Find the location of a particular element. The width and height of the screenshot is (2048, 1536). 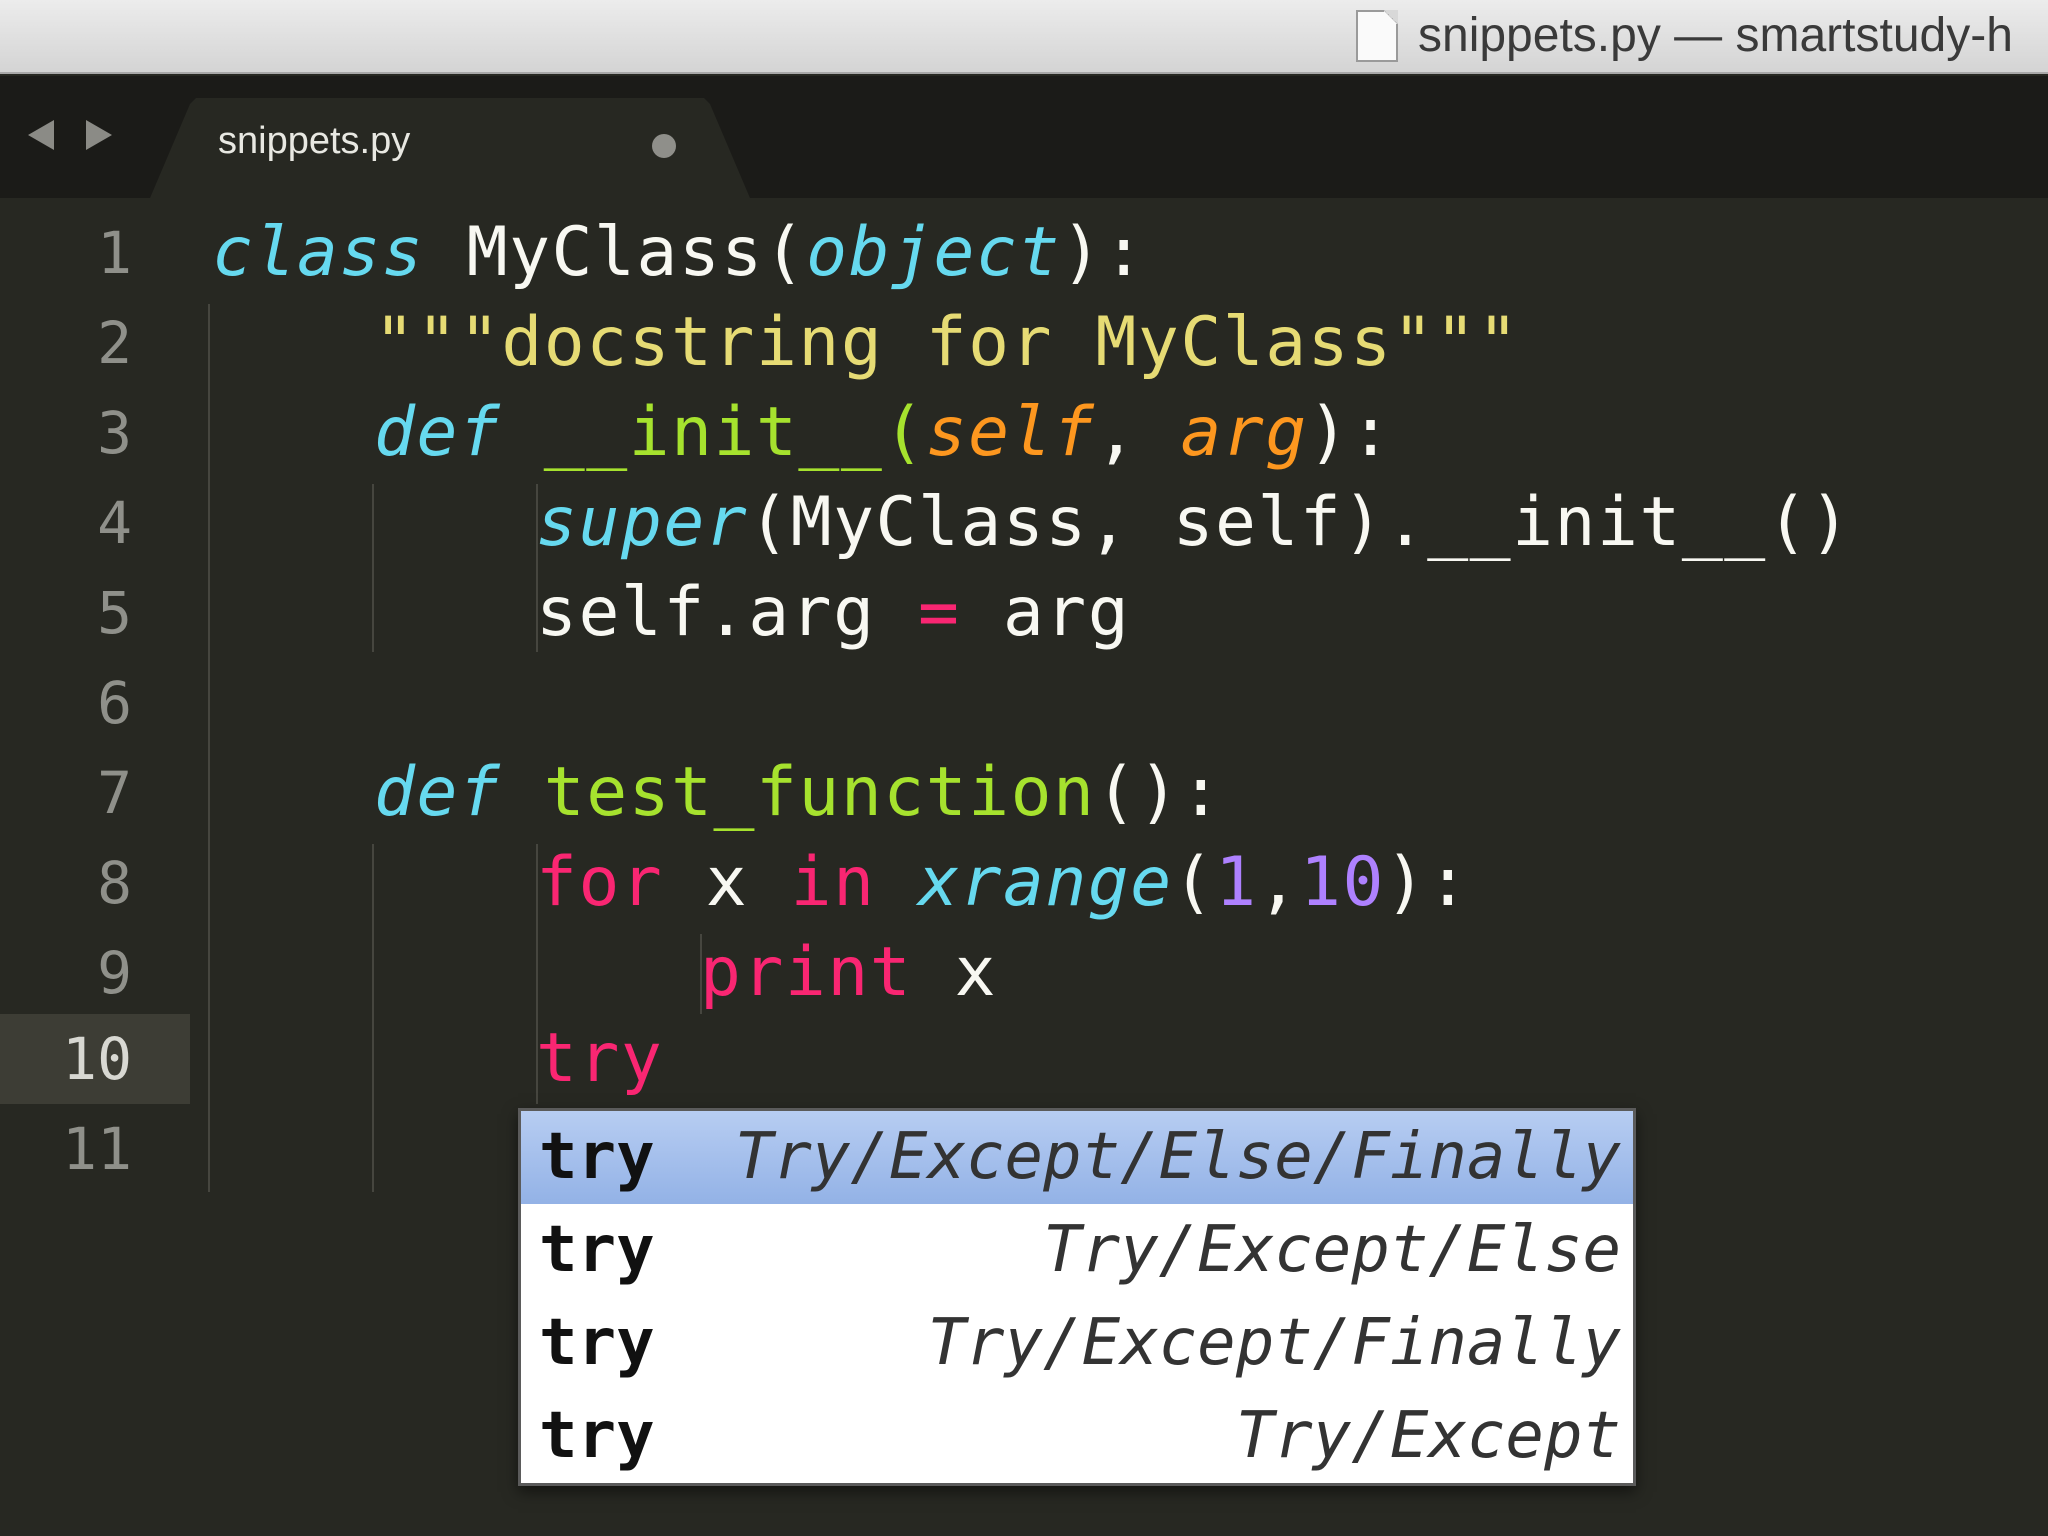

window-titlebar: snippets.py — smartstudy-h is located at coordinates (1024, 37).